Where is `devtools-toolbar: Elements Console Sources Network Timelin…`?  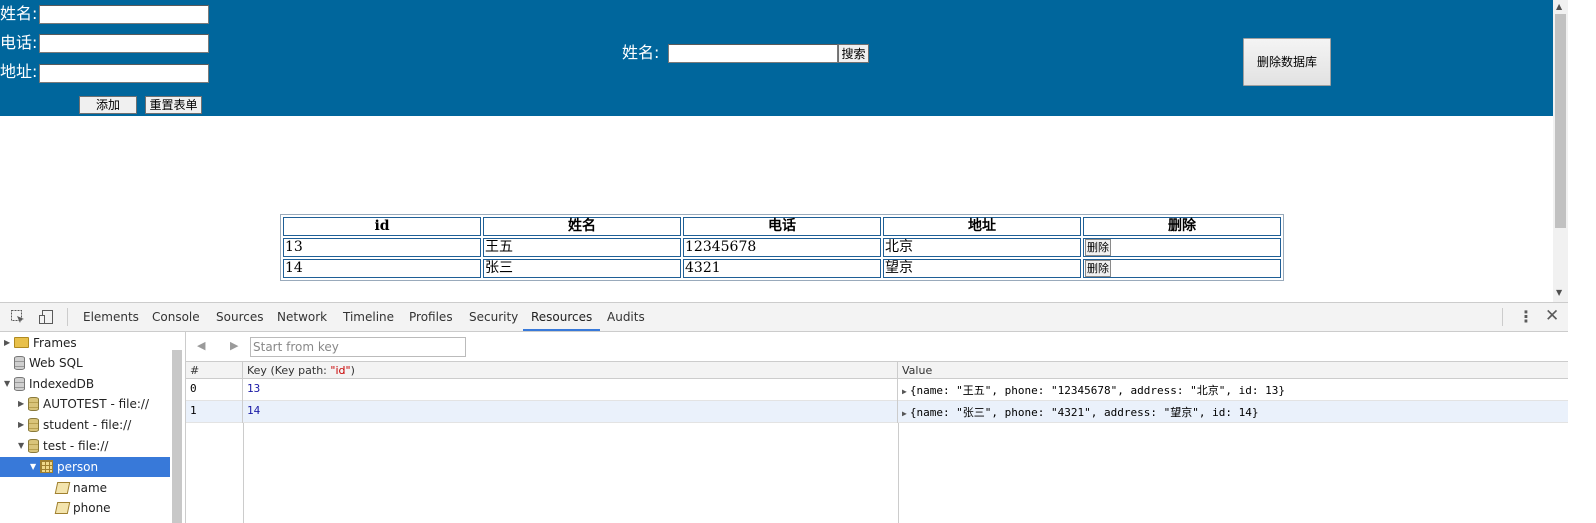
devtools-toolbar: Elements Console Sources Network Timelin… is located at coordinates (784, 317).